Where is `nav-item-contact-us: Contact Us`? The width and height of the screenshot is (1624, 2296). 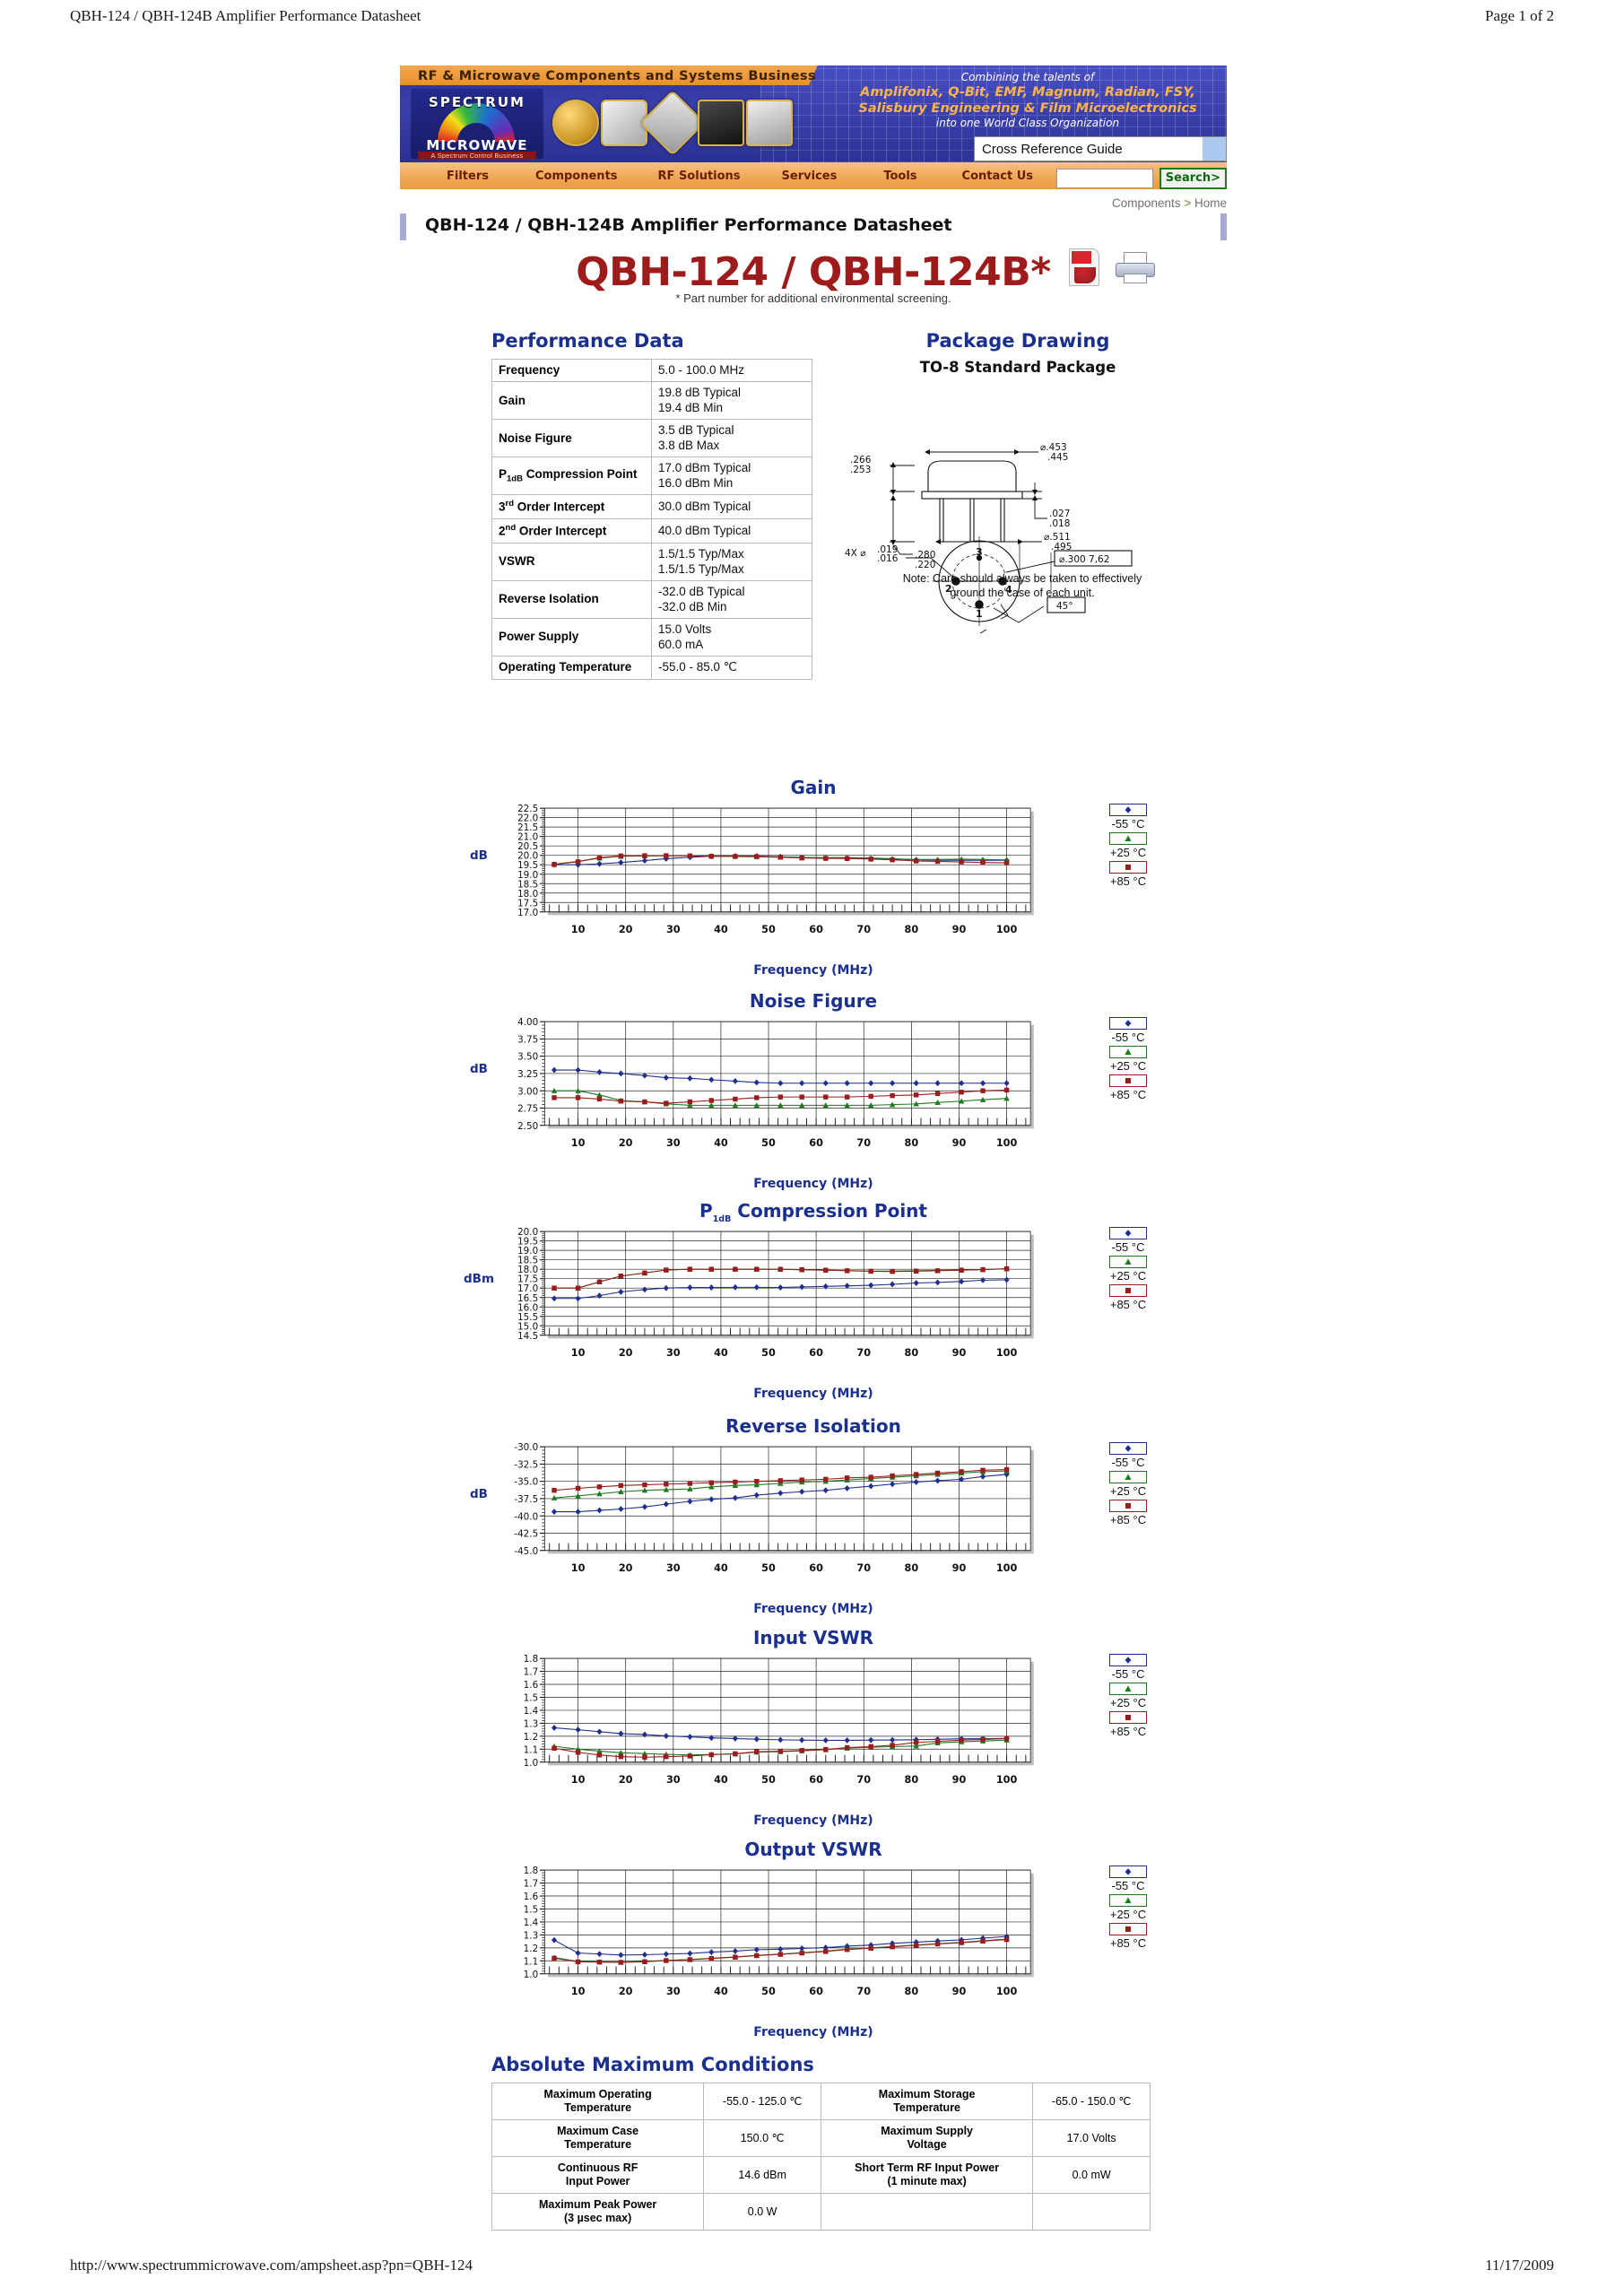
nav-item-contact-us: Contact Us is located at coordinates (997, 176).